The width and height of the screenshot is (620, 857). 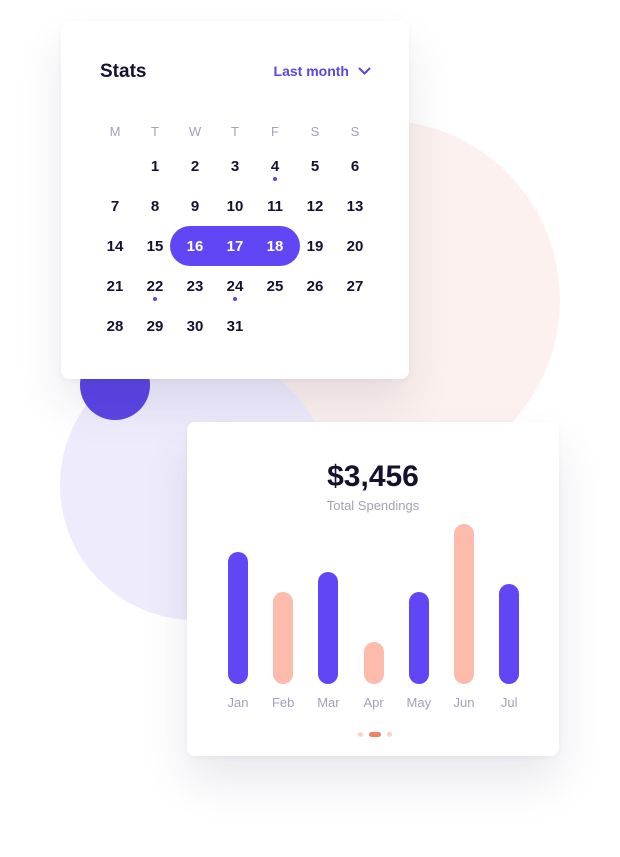 What do you see at coordinates (195, 131) in the screenshot?
I see `weekday-label: W` at bounding box center [195, 131].